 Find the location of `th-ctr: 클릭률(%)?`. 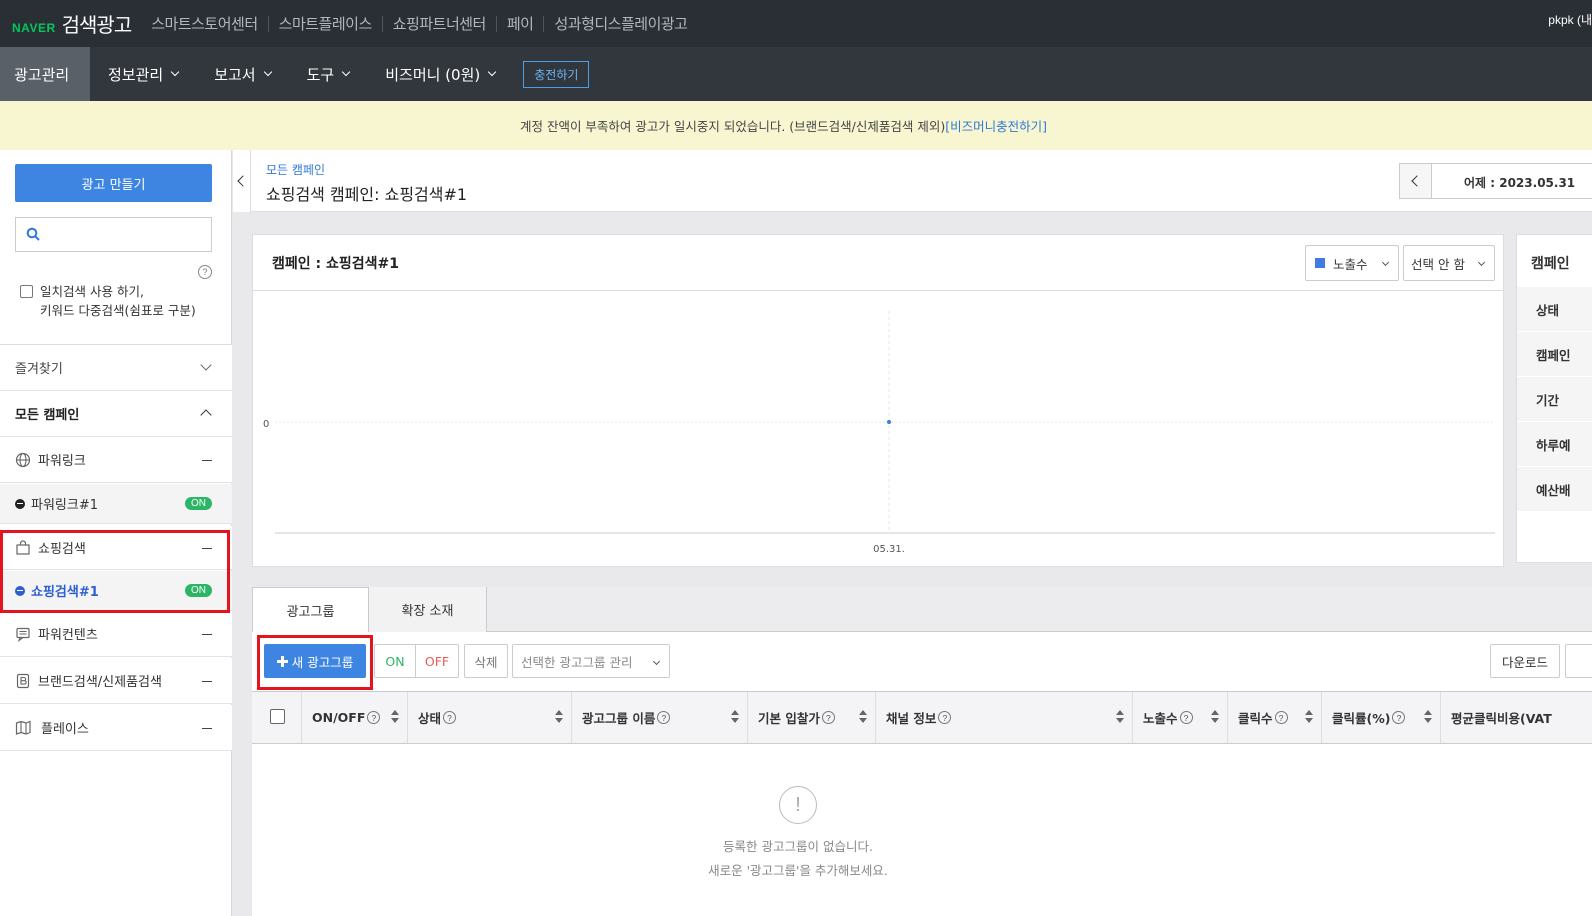

th-ctr: 클릭률(%)? is located at coordinates (1381, 717).